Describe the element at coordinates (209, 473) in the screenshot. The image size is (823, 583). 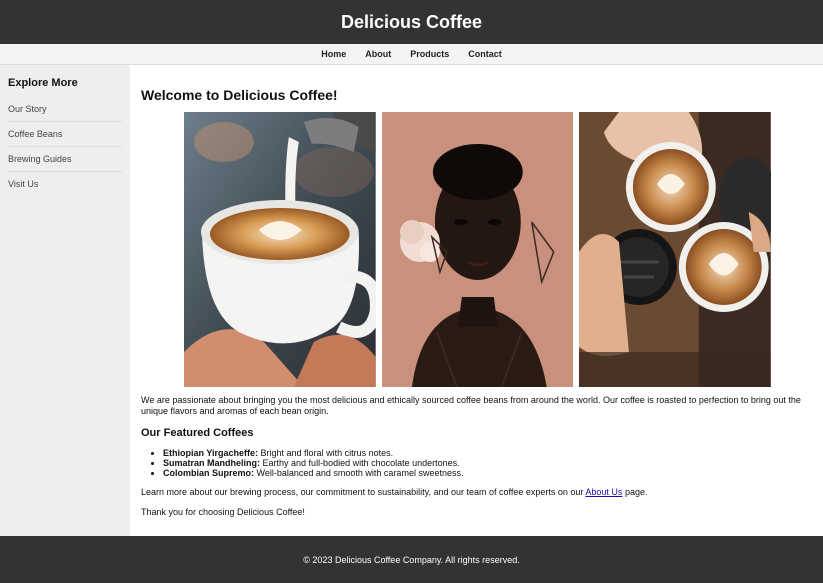
I see `coffee-name: Colombian Supremo:` at that location.